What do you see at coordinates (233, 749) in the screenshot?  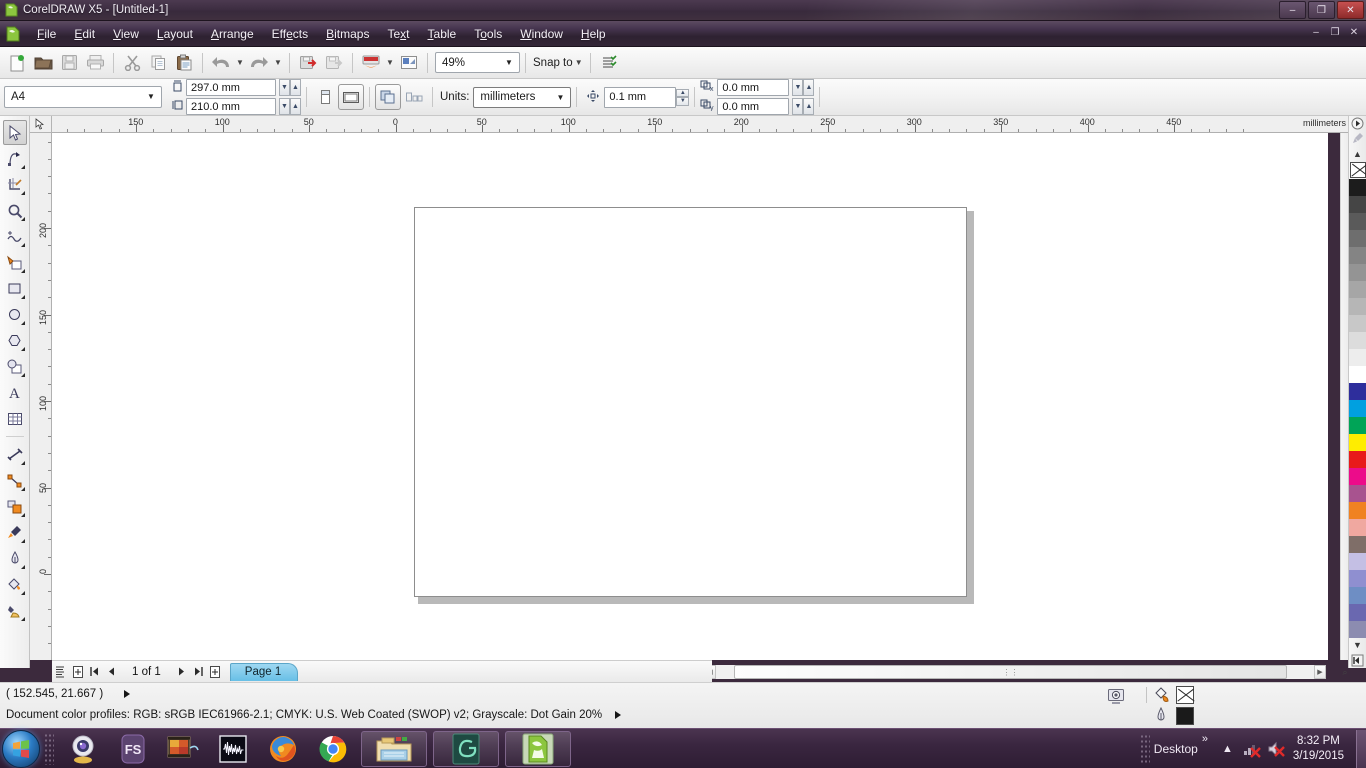 I see `audio-editor-icon` at bounding box center [233, 749].